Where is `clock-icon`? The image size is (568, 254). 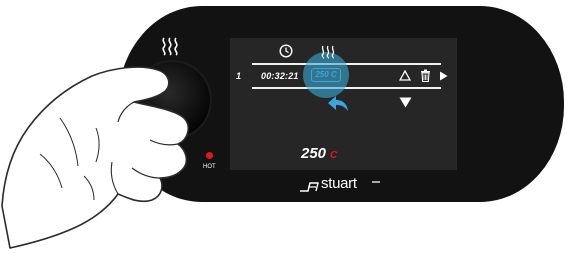 clock-icon is located at coordinates (286, 51).